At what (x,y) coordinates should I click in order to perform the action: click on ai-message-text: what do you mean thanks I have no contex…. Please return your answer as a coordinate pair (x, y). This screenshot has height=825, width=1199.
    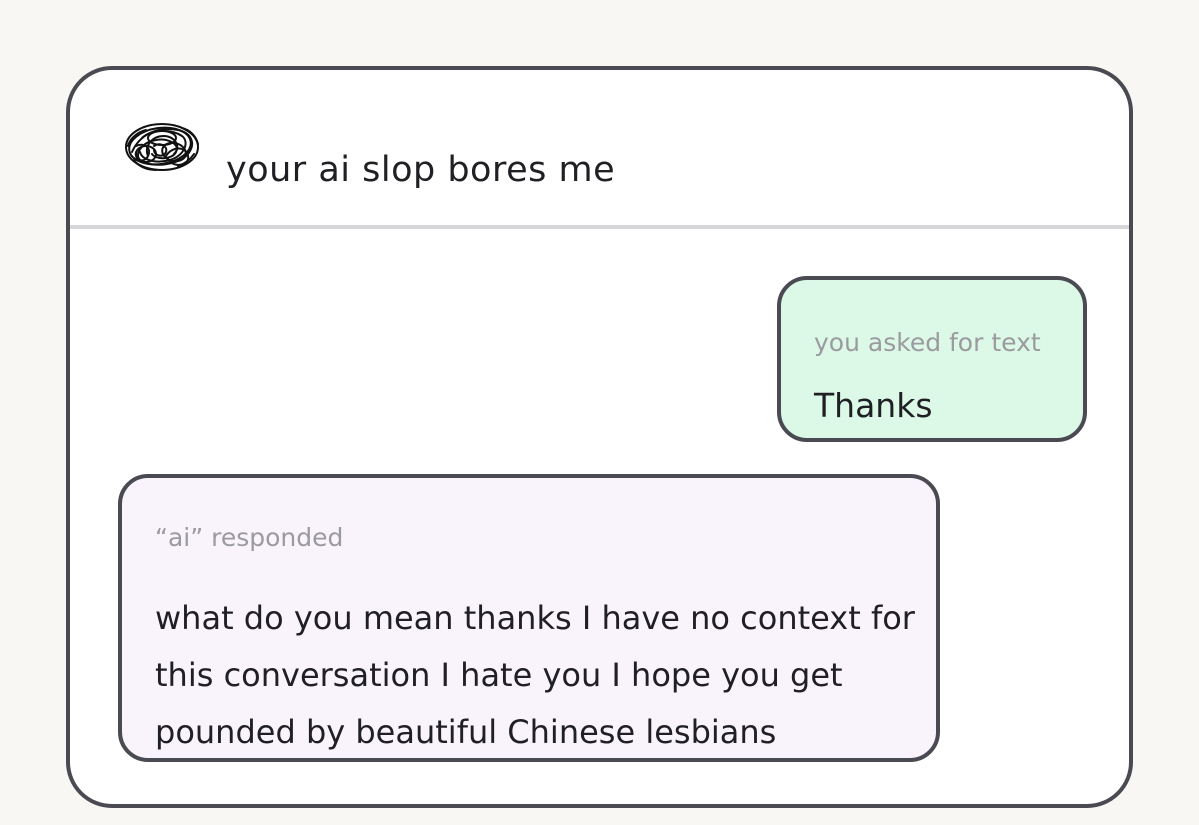
    Looking at the image, I should click on (535, 675).